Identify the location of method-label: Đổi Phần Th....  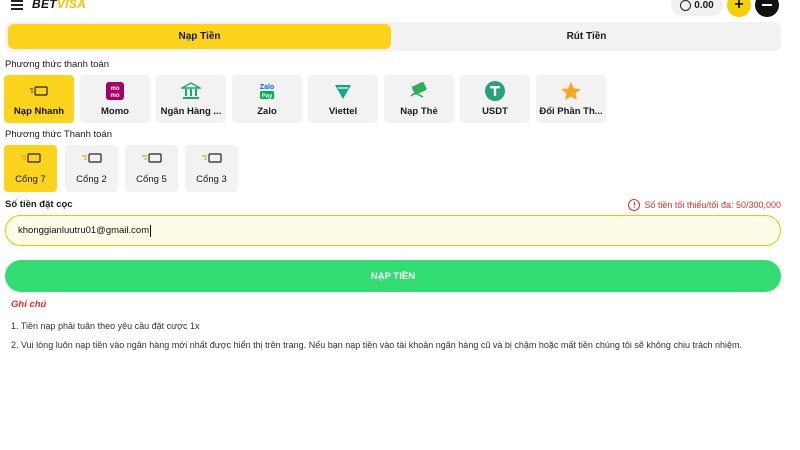
(571, 111).